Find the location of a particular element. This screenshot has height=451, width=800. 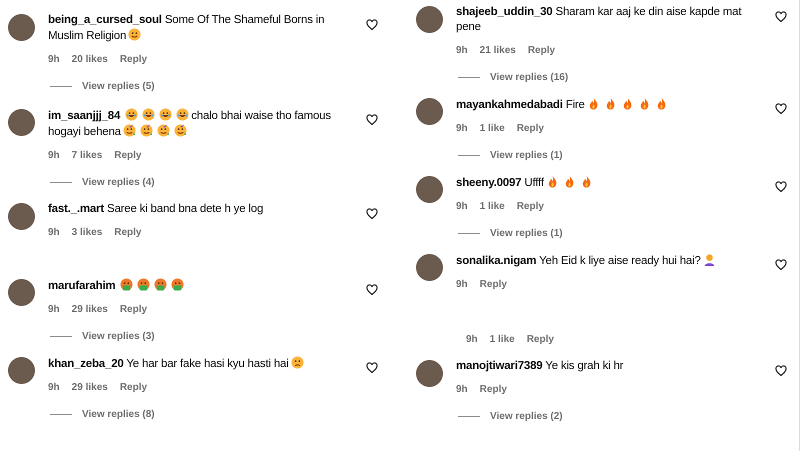

like-count: 7 likes is located at coordinates (87, 155).